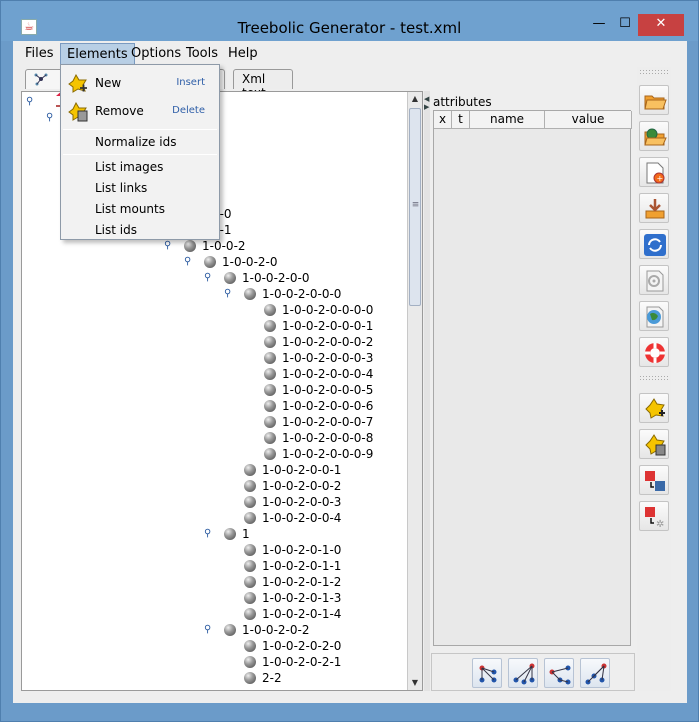 This screenshot has width=699, height=722. I want to click on tree-node-label: 1-0-0-2, so click(224, 246).